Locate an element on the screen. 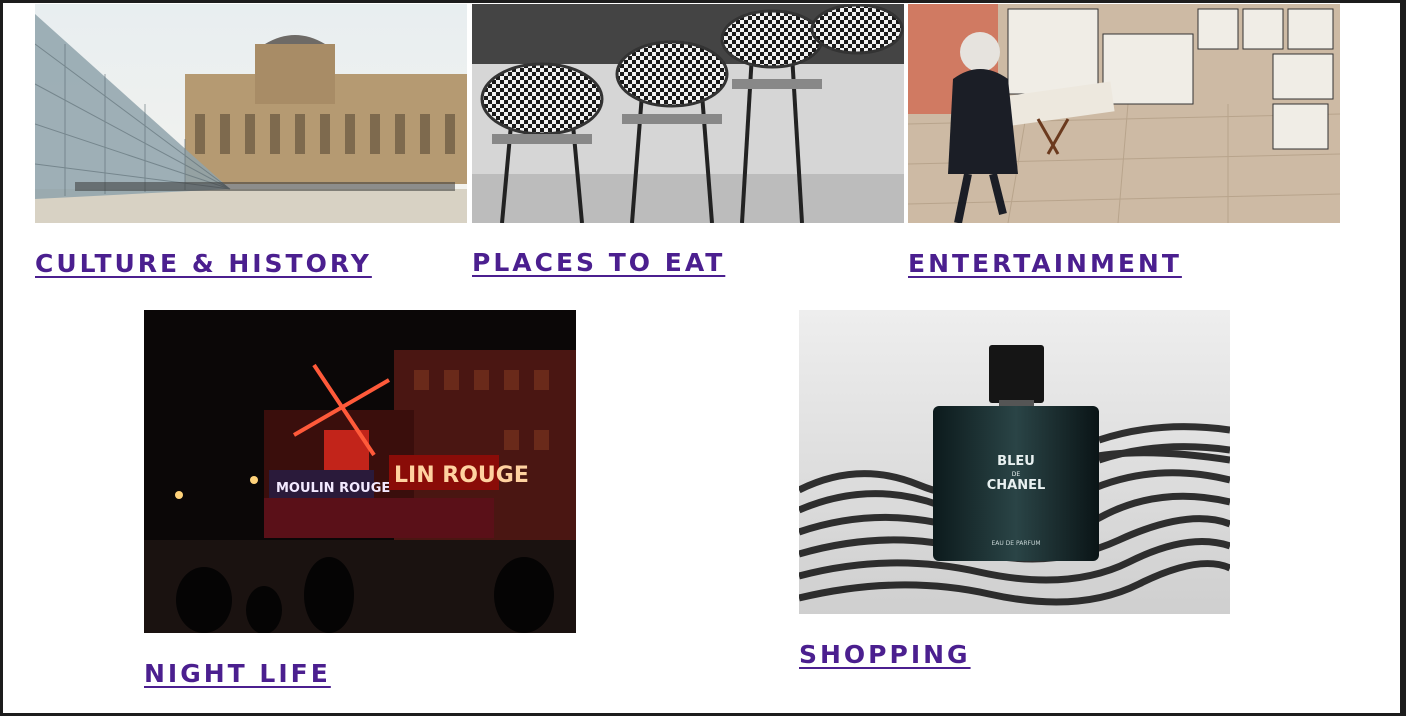 Image resolution: width=1406 pixels, height=716 pixels. moulin-rouge-neon-text: MOULIN ROUGE is located at coordinates (333, 488).